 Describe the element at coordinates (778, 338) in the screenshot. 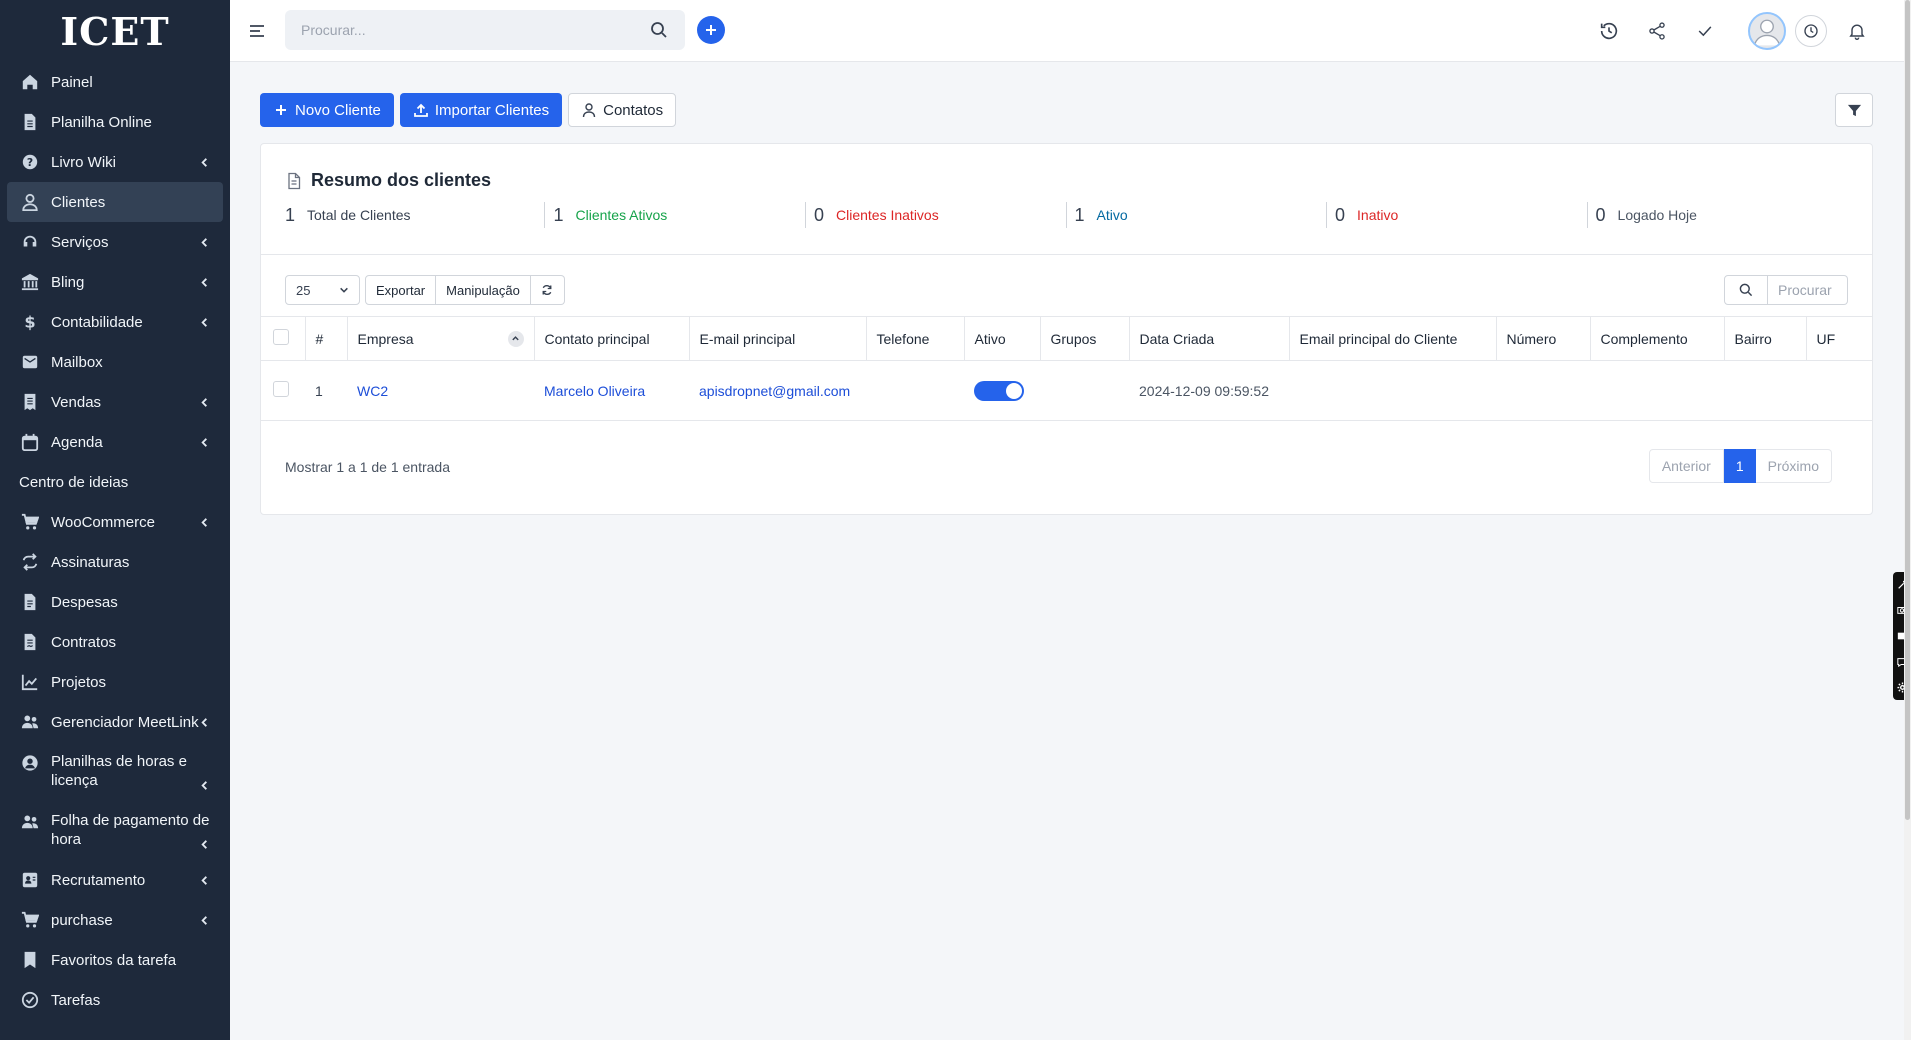

I see `column-header: E-mail principal` at that location.